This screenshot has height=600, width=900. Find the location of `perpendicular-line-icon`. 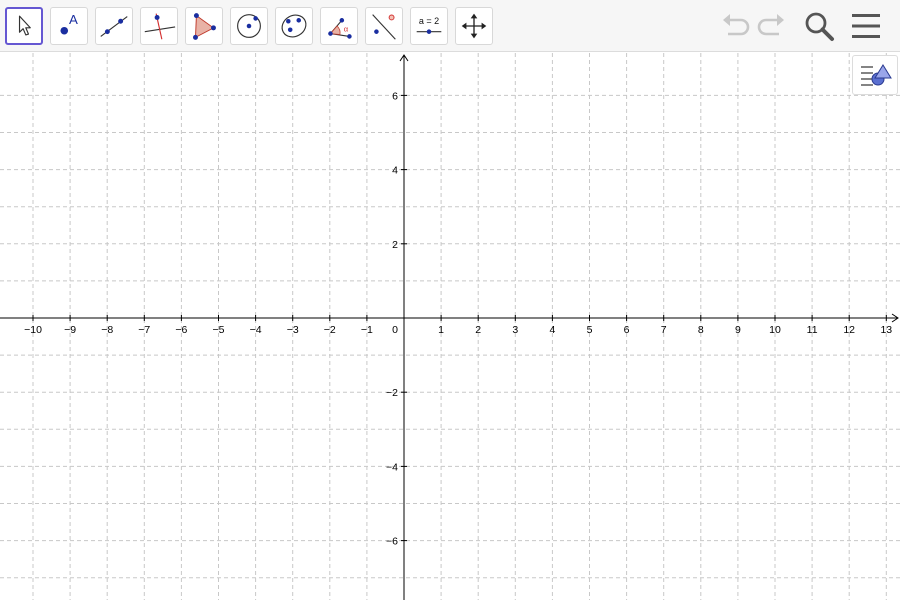

perpendicular-line-icon is located at coordinates (160, 26).